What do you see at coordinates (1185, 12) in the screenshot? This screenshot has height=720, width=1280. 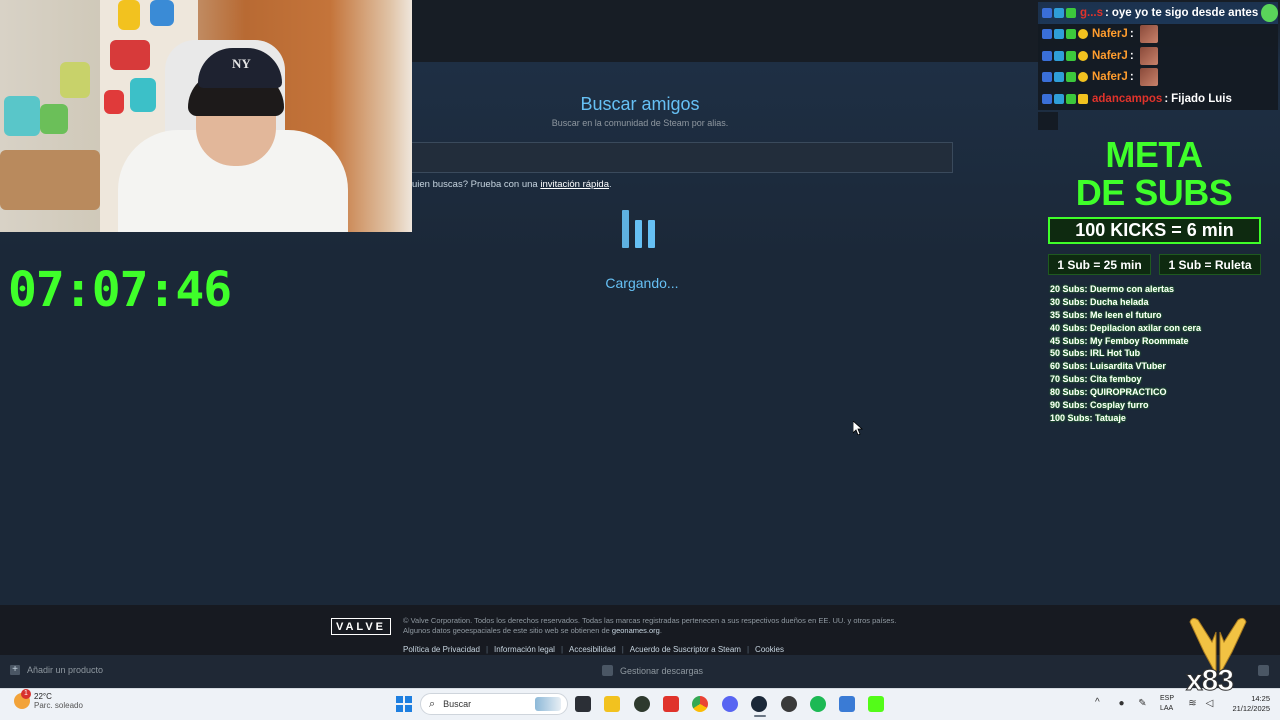 I see `chat-text: oye yo te sigo desde antes` at bounding box center [1185, 12].